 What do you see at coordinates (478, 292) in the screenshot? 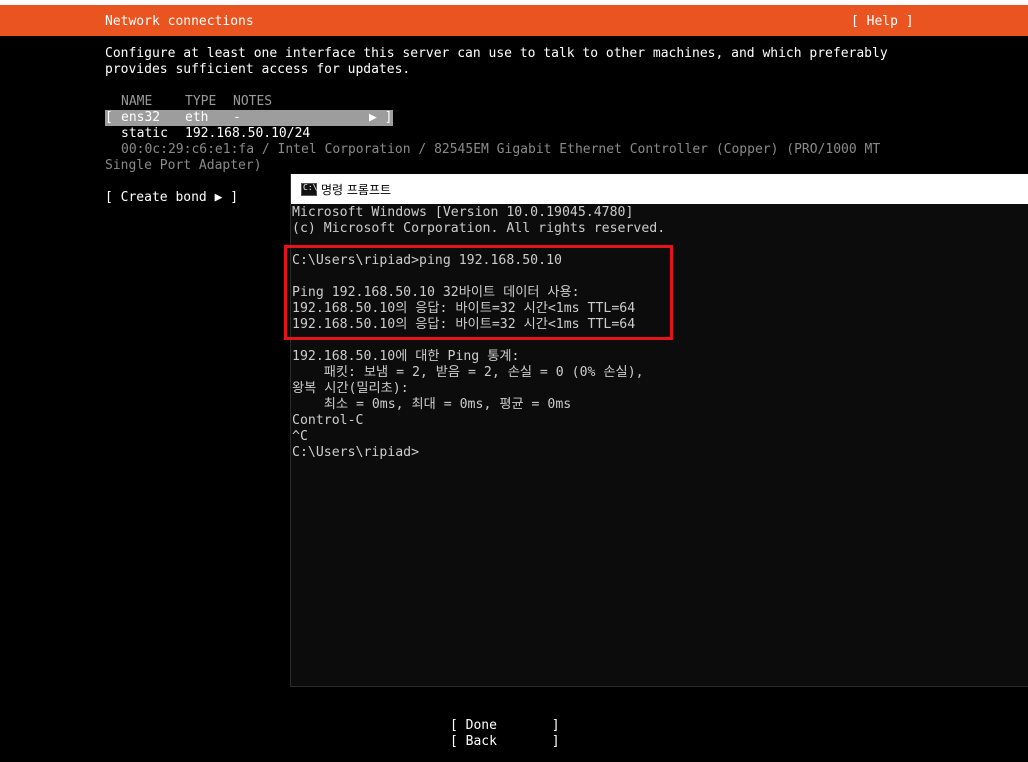
I see `highlight-box` at bounding box center [478, 292].